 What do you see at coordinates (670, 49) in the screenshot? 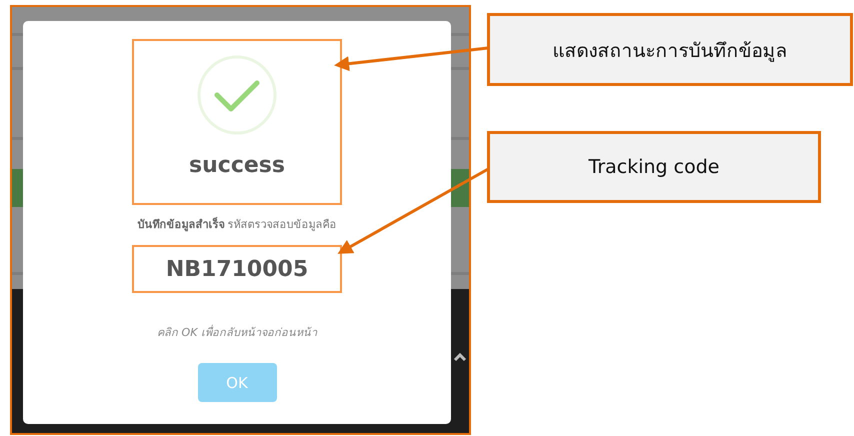
I see `callout-label: แสดงสถานะการบันทึกข้อมูล` at bounding box center [670, 49].